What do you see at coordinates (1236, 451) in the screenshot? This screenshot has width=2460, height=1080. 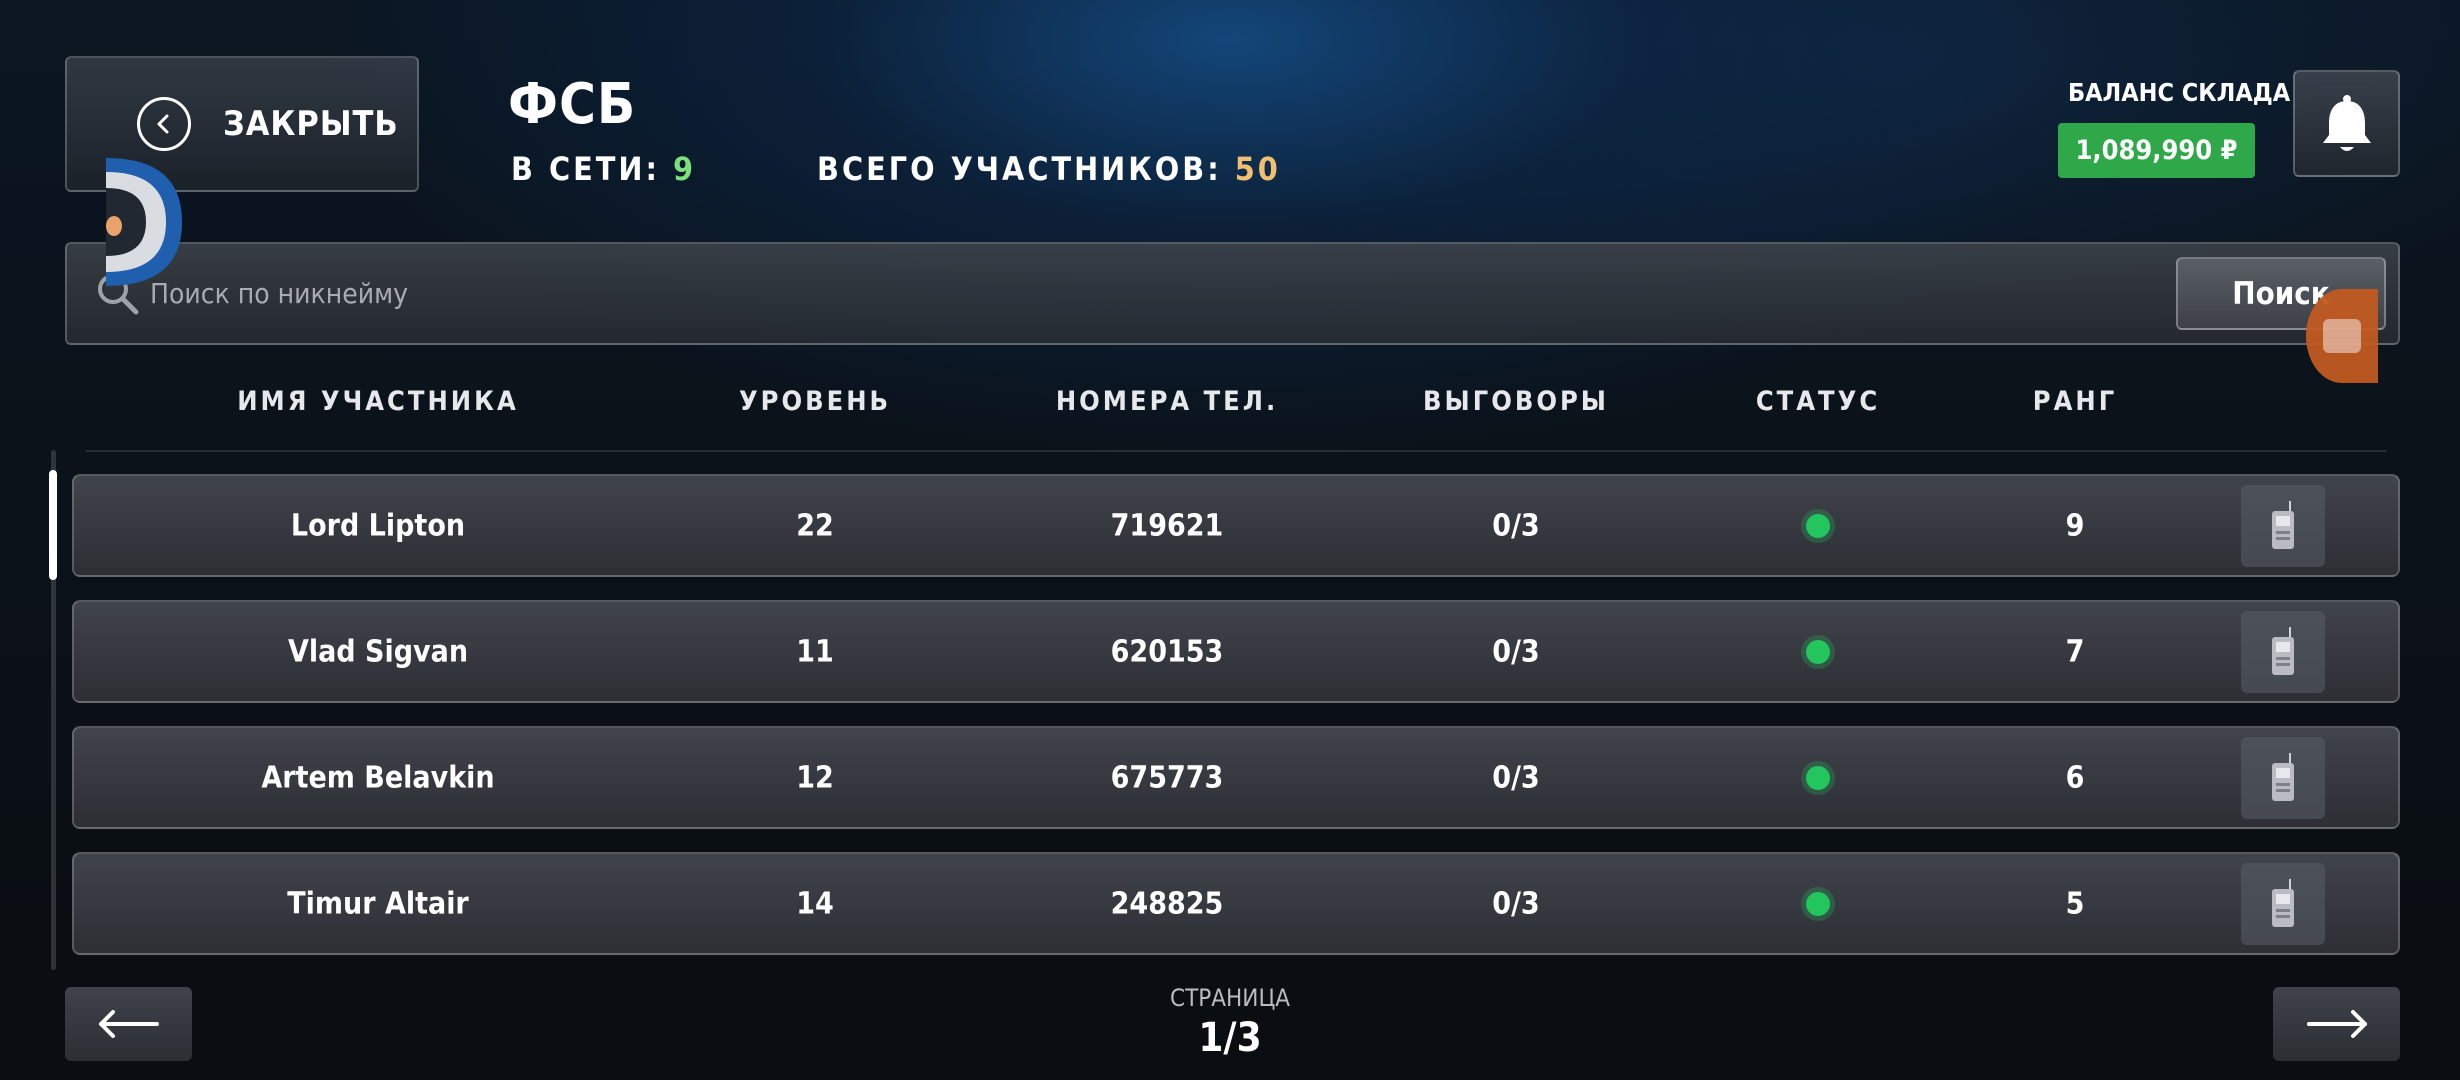 I see `header-divider` at bounding box center [1236, 451].